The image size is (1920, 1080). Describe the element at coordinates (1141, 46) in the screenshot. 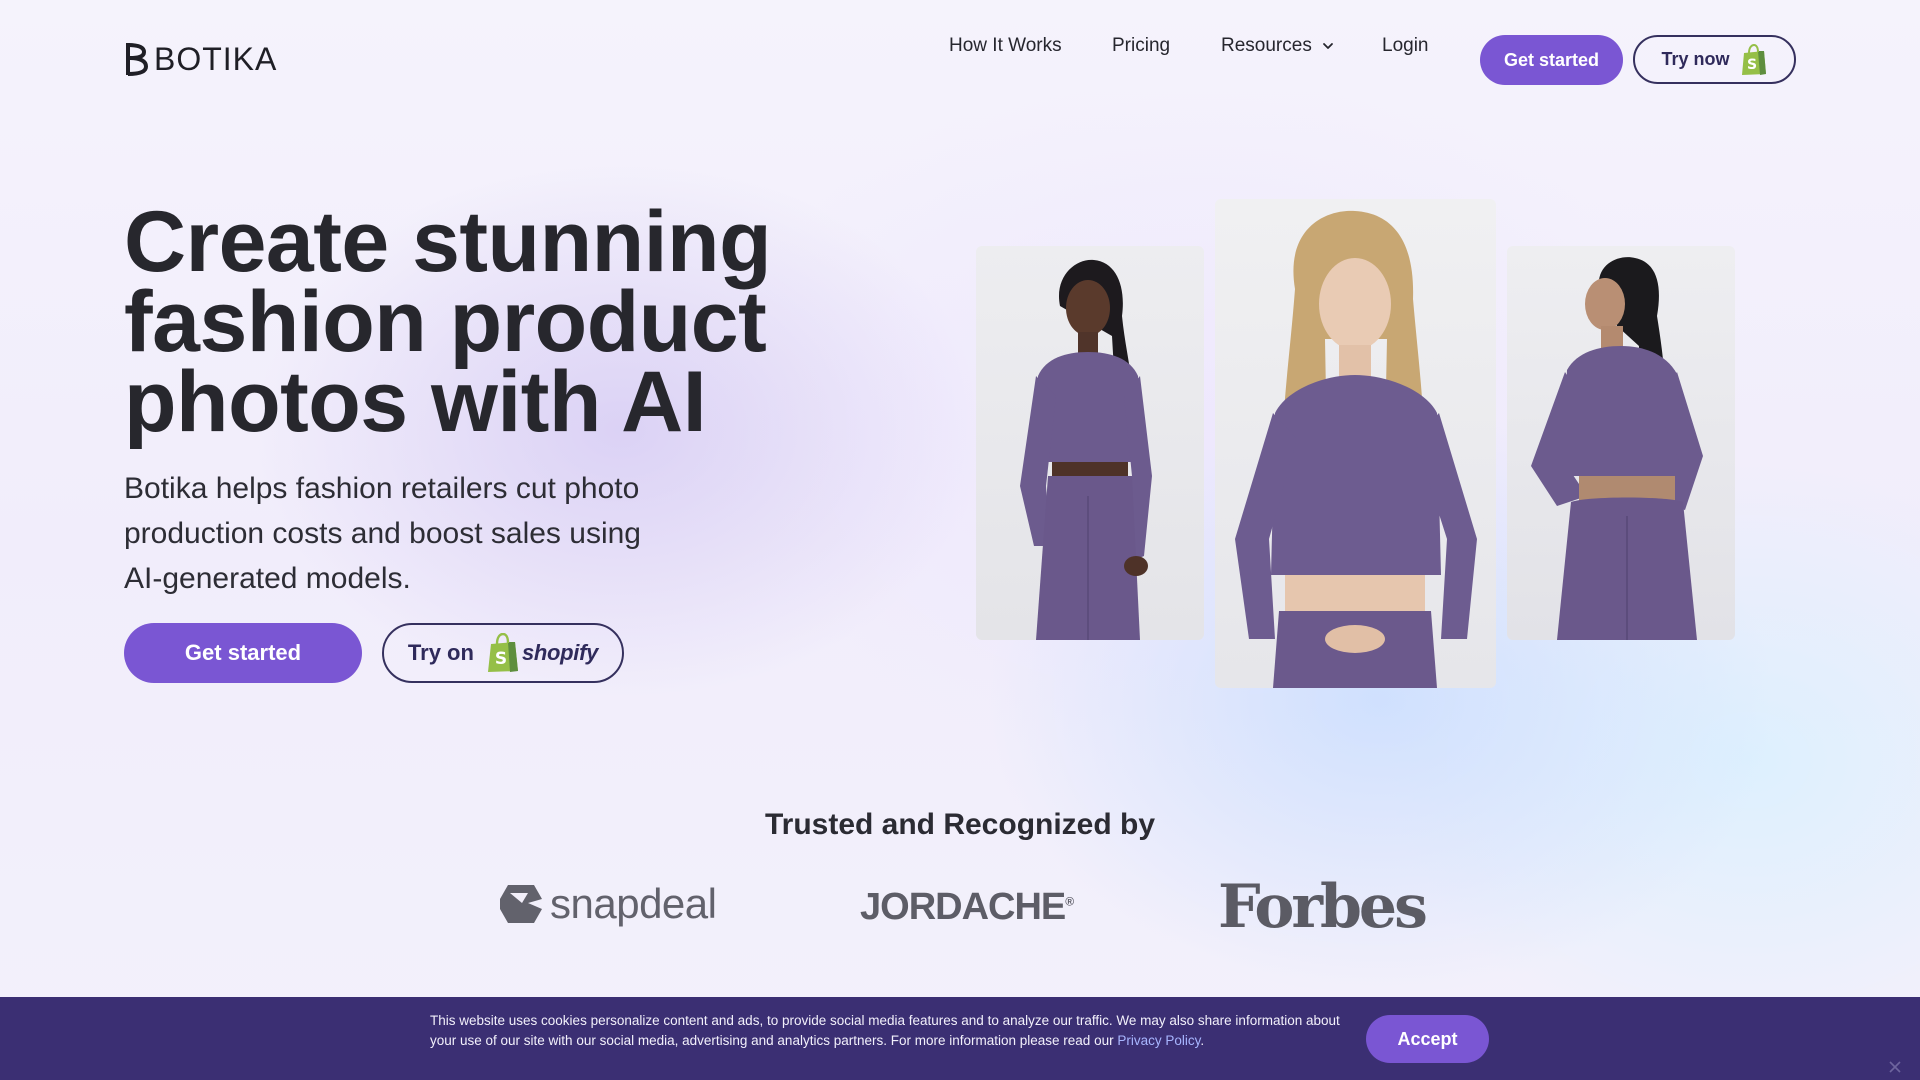

I see `nav-pricing: Pricing` at that location.